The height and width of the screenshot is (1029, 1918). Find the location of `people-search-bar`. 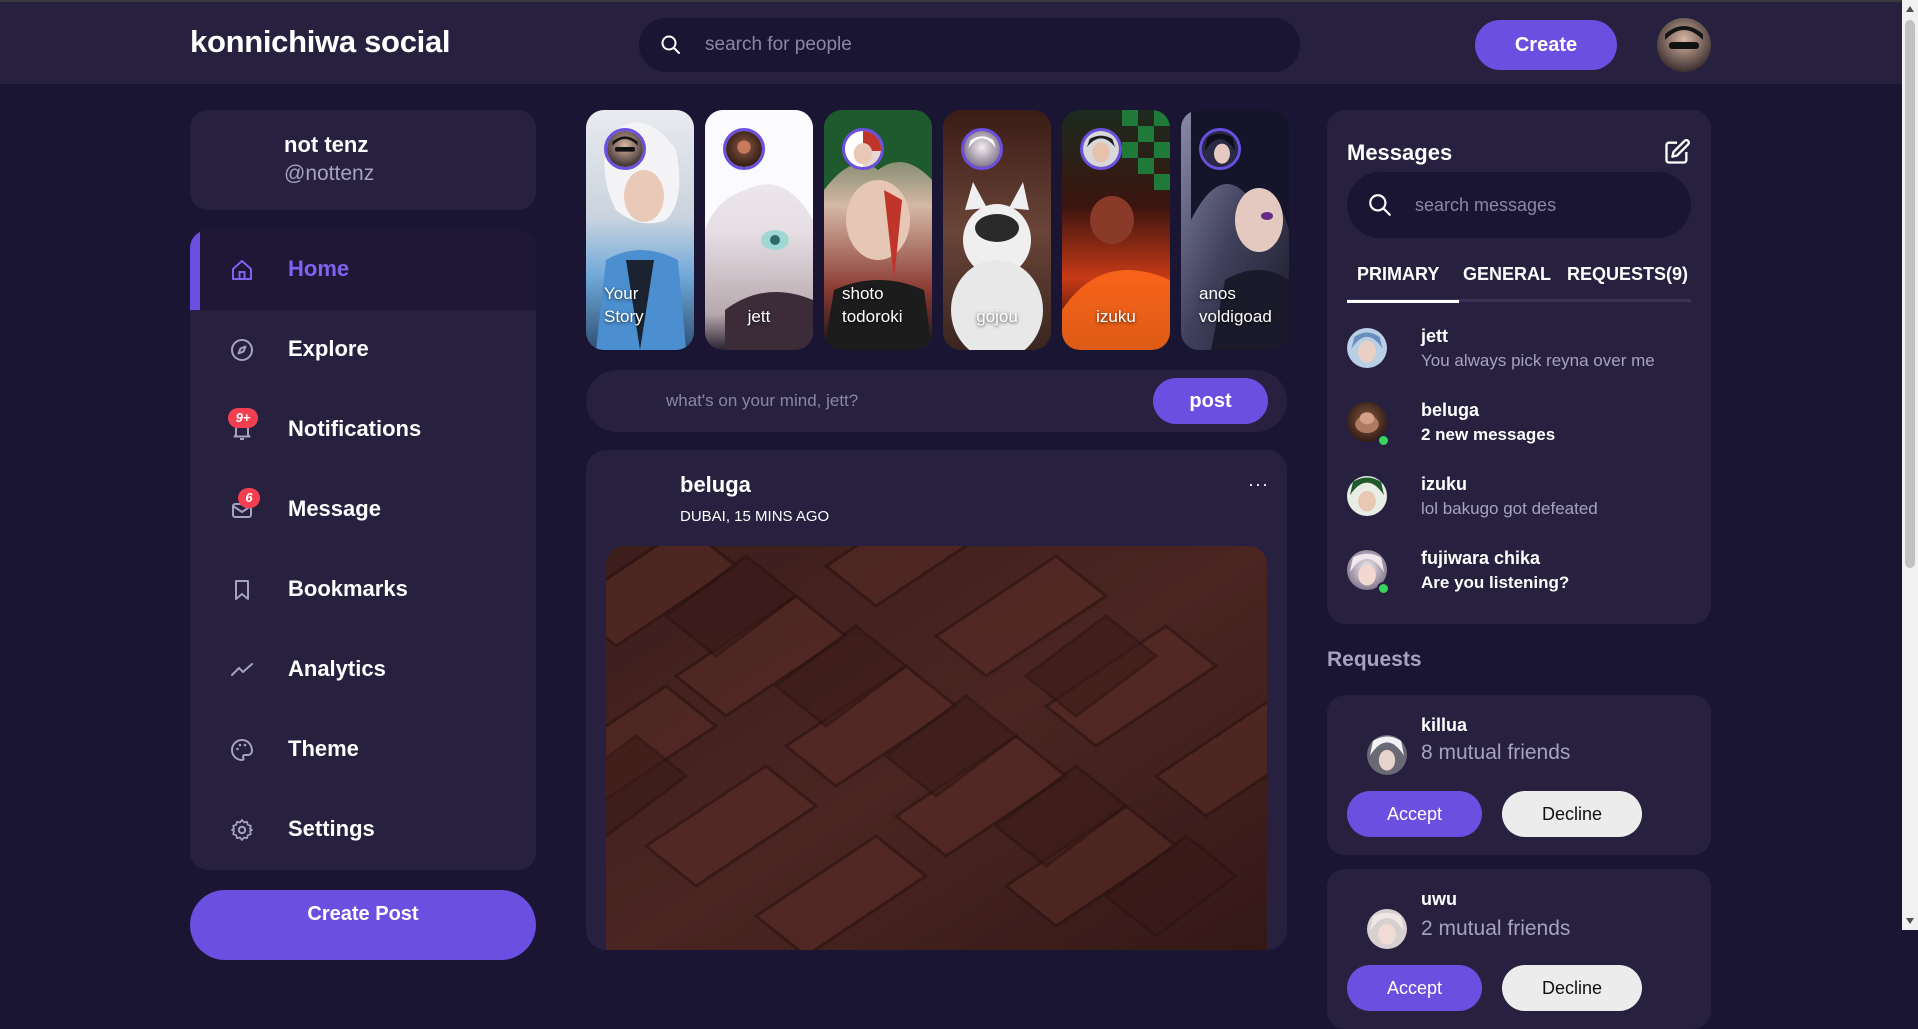

people-search-bar is located at coordinates (969, 45).